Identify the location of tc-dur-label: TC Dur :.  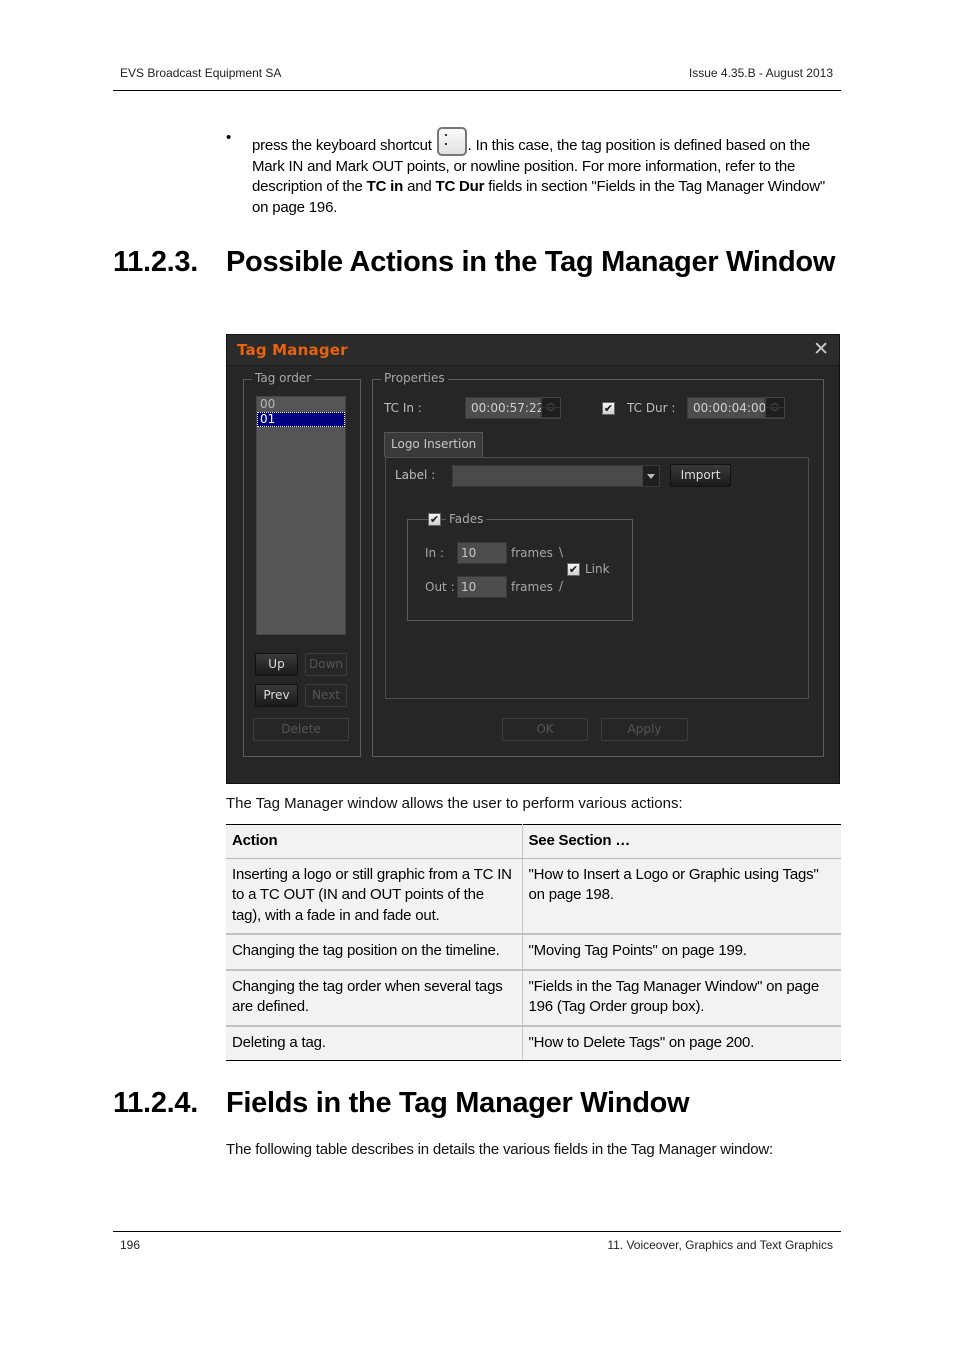
(651, 408).